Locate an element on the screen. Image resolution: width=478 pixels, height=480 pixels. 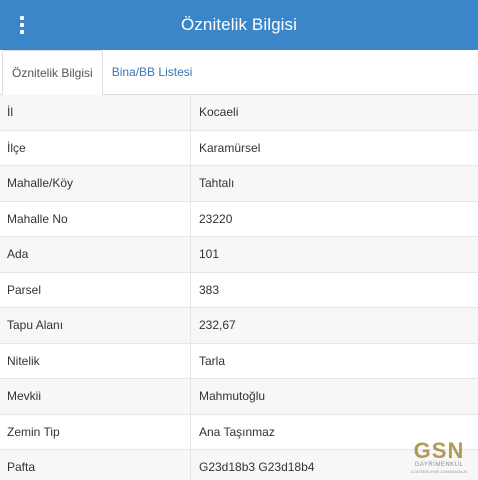
table-row: Mahalle No 23220 is located at coordinates (239, 219).